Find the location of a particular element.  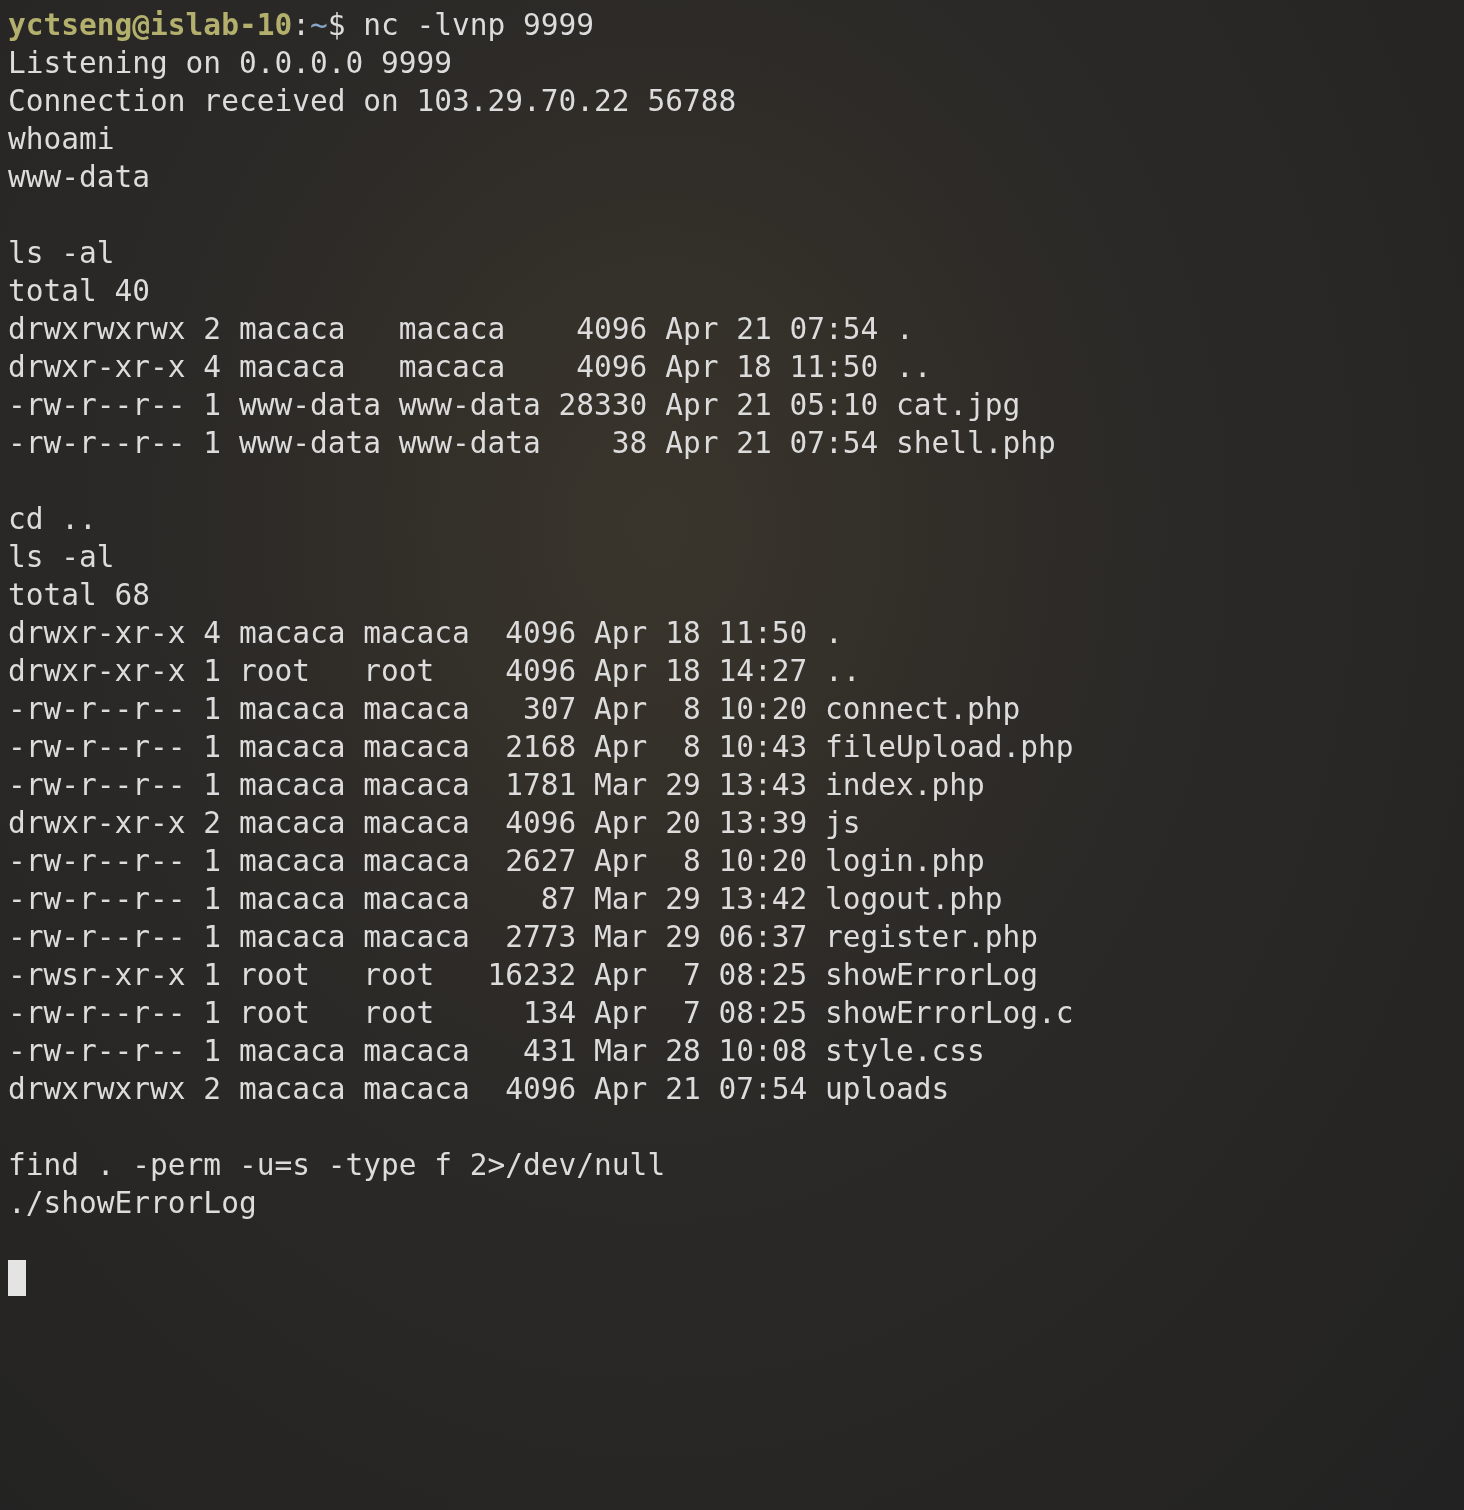

text-cursor is located at coordinates (17, 1278).